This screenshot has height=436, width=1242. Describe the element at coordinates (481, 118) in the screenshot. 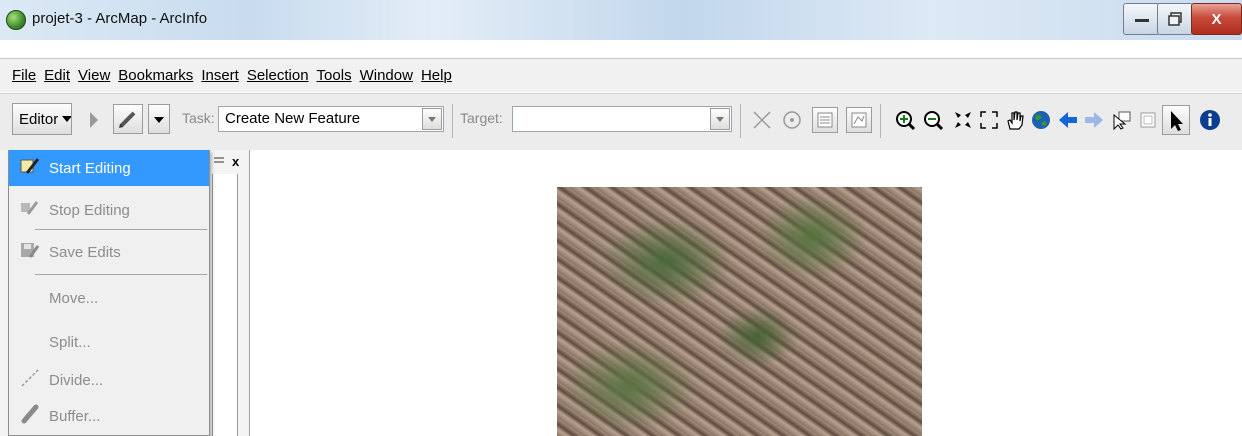

I see `target-label: Target:` at that location.